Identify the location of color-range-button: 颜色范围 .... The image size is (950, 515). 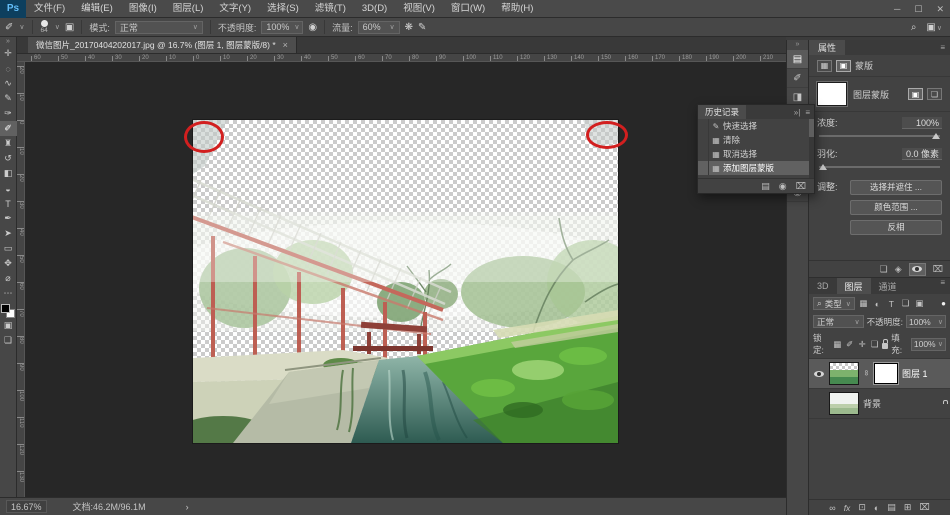
(896, 207).